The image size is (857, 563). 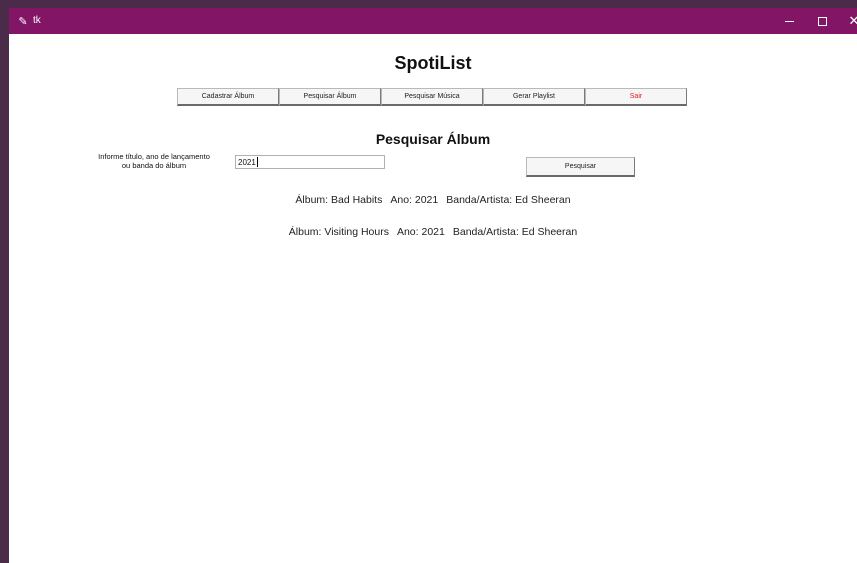 What do you see at coordinates (37, 20) in the screenshot?
I see `window-title: tk` at bounding box center [37, 20].